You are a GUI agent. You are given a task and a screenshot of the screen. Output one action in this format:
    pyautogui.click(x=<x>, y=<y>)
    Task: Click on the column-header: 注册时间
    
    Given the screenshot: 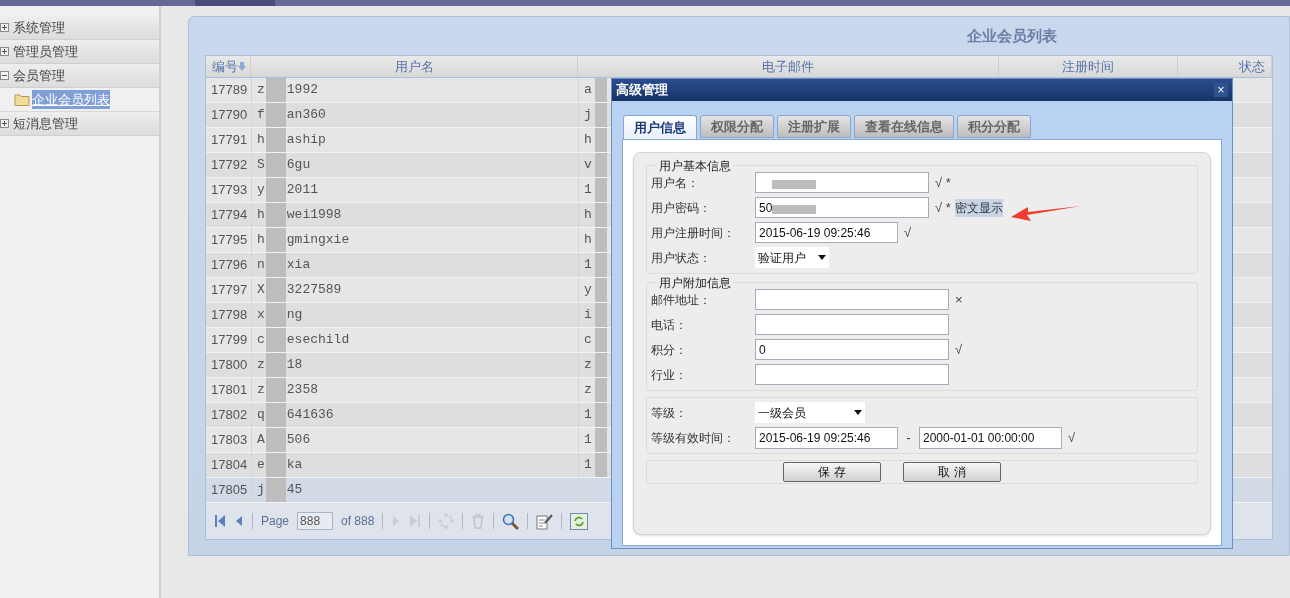 What is the action you would take?
    pyautogui.click(x=1088, y=66)
    